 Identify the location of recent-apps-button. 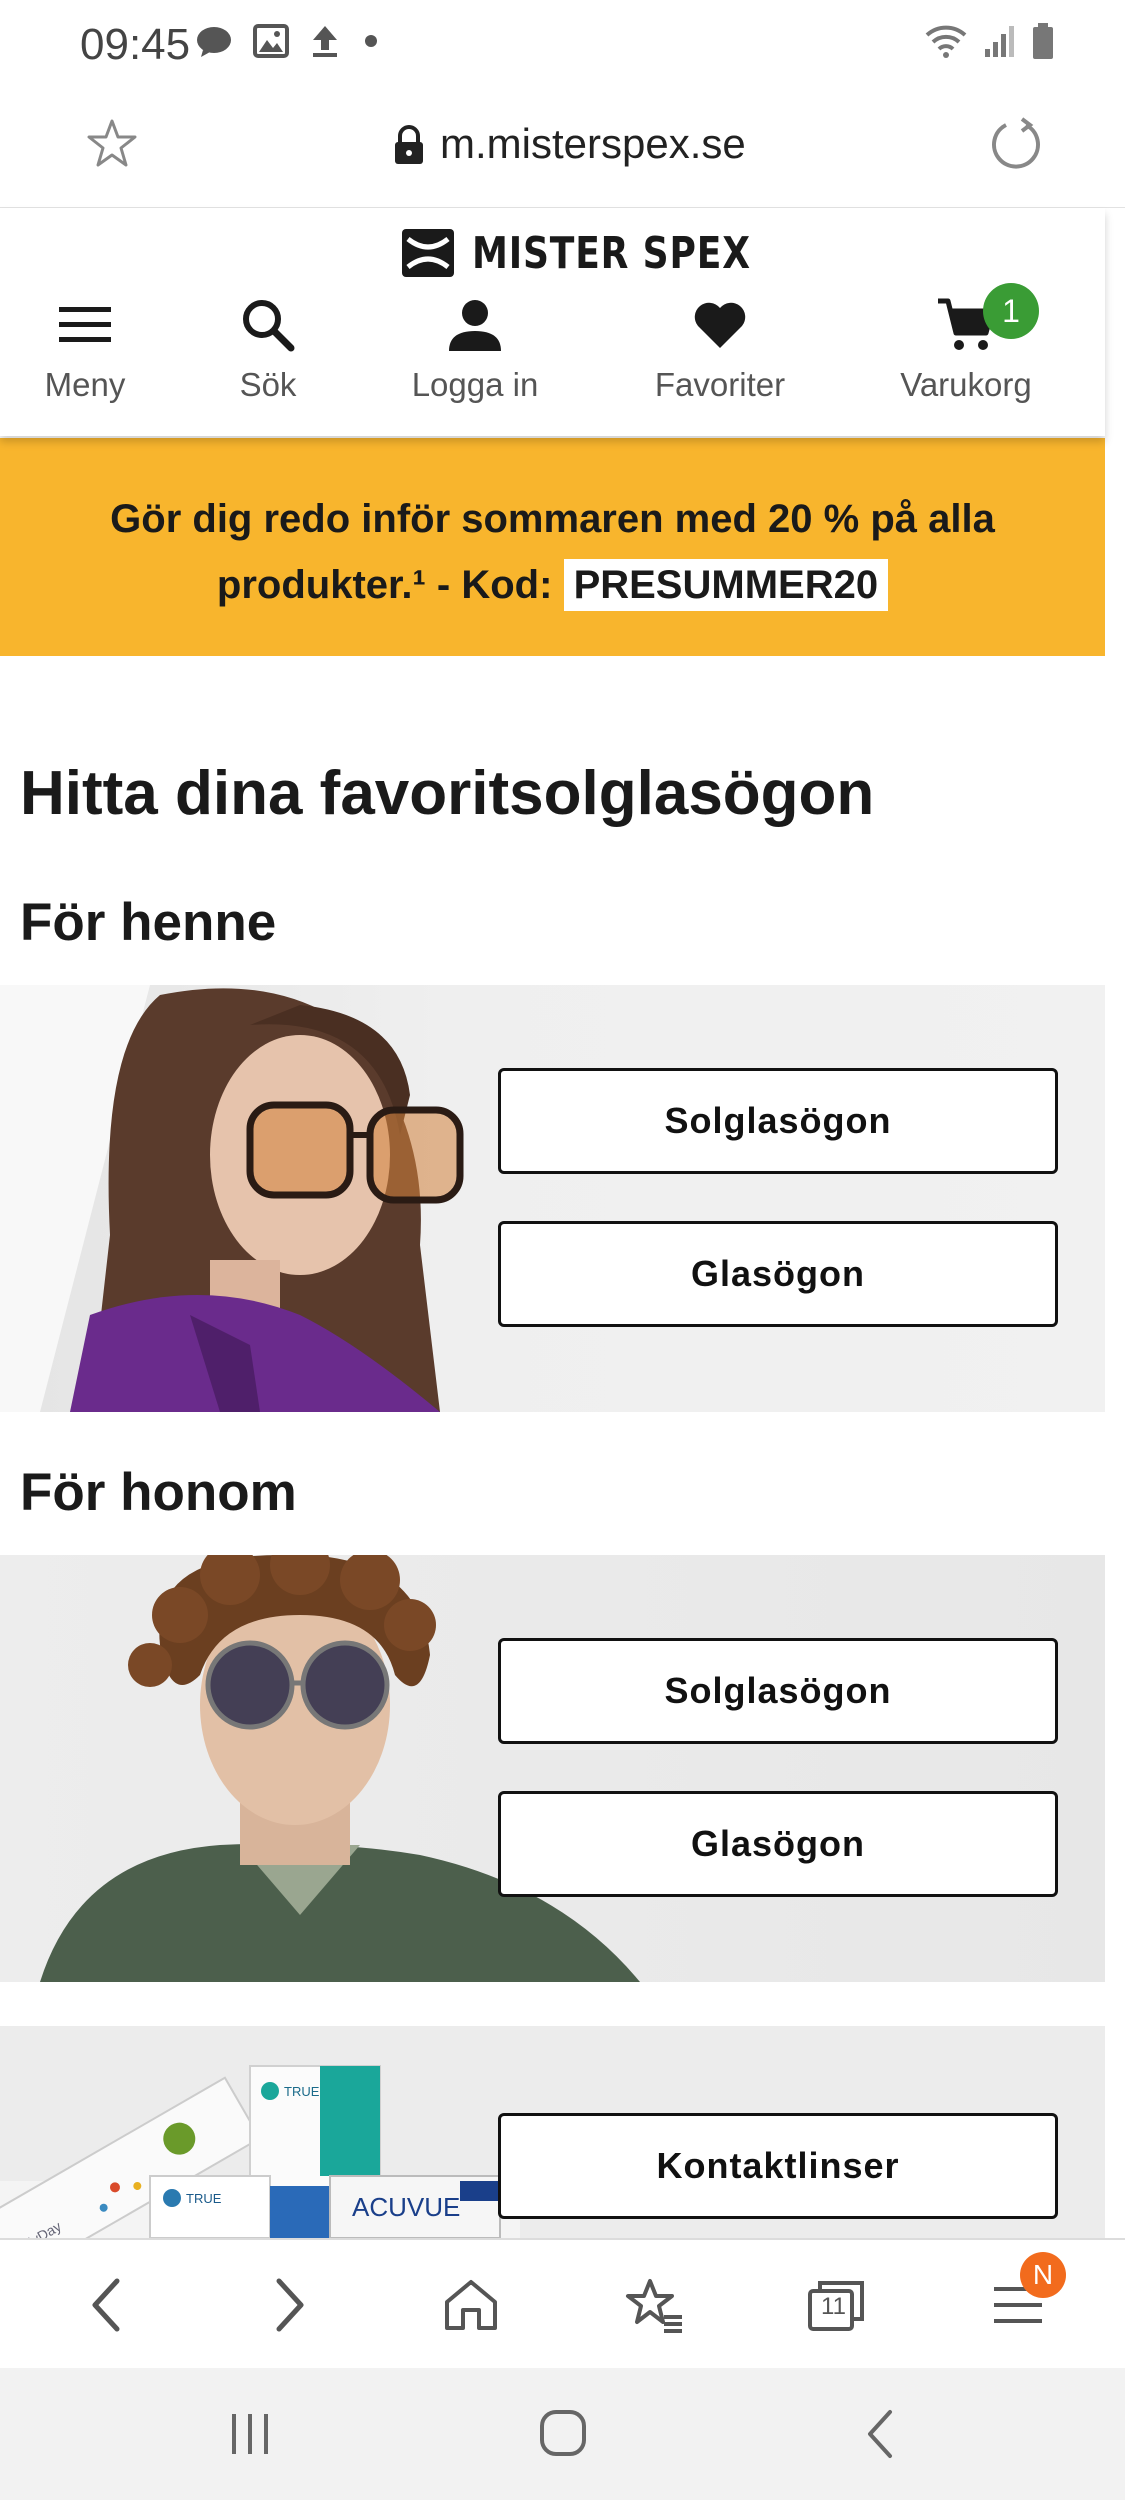
(250, 2436).